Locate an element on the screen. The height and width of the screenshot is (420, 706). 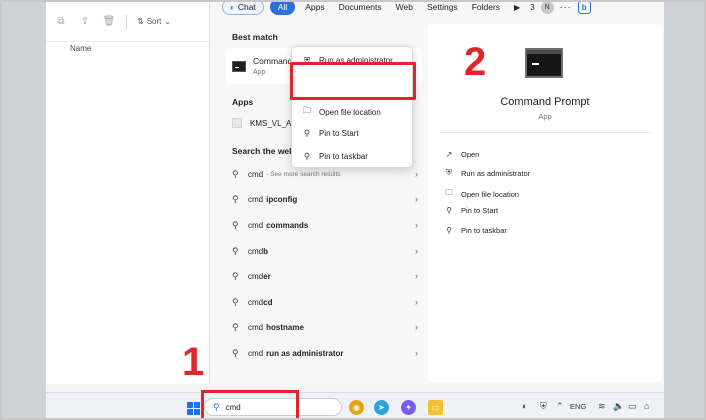
sort-icon: ⇅ is located at coordinates (140, 21).